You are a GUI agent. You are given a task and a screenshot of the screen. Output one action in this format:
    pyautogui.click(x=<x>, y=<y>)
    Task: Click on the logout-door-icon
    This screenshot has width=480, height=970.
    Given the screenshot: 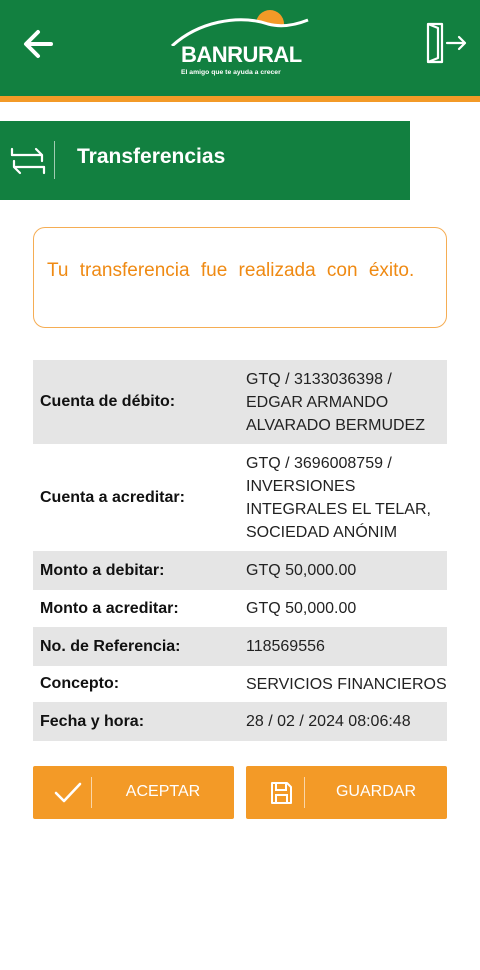 What is the action you would take?
    pyautogui.click(x=446, y=43)
    